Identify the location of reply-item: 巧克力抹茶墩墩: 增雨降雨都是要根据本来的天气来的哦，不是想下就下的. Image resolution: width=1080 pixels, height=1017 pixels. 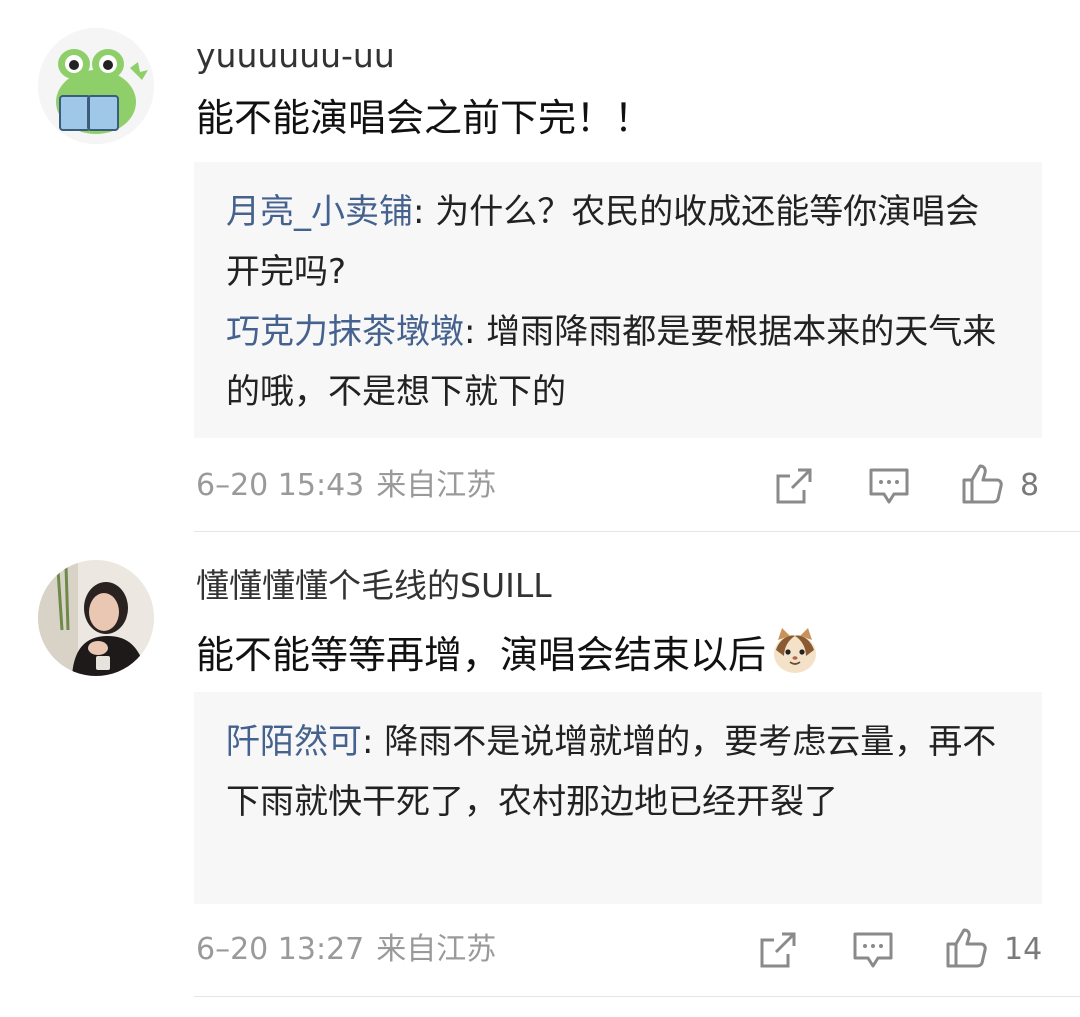
(619, 362).